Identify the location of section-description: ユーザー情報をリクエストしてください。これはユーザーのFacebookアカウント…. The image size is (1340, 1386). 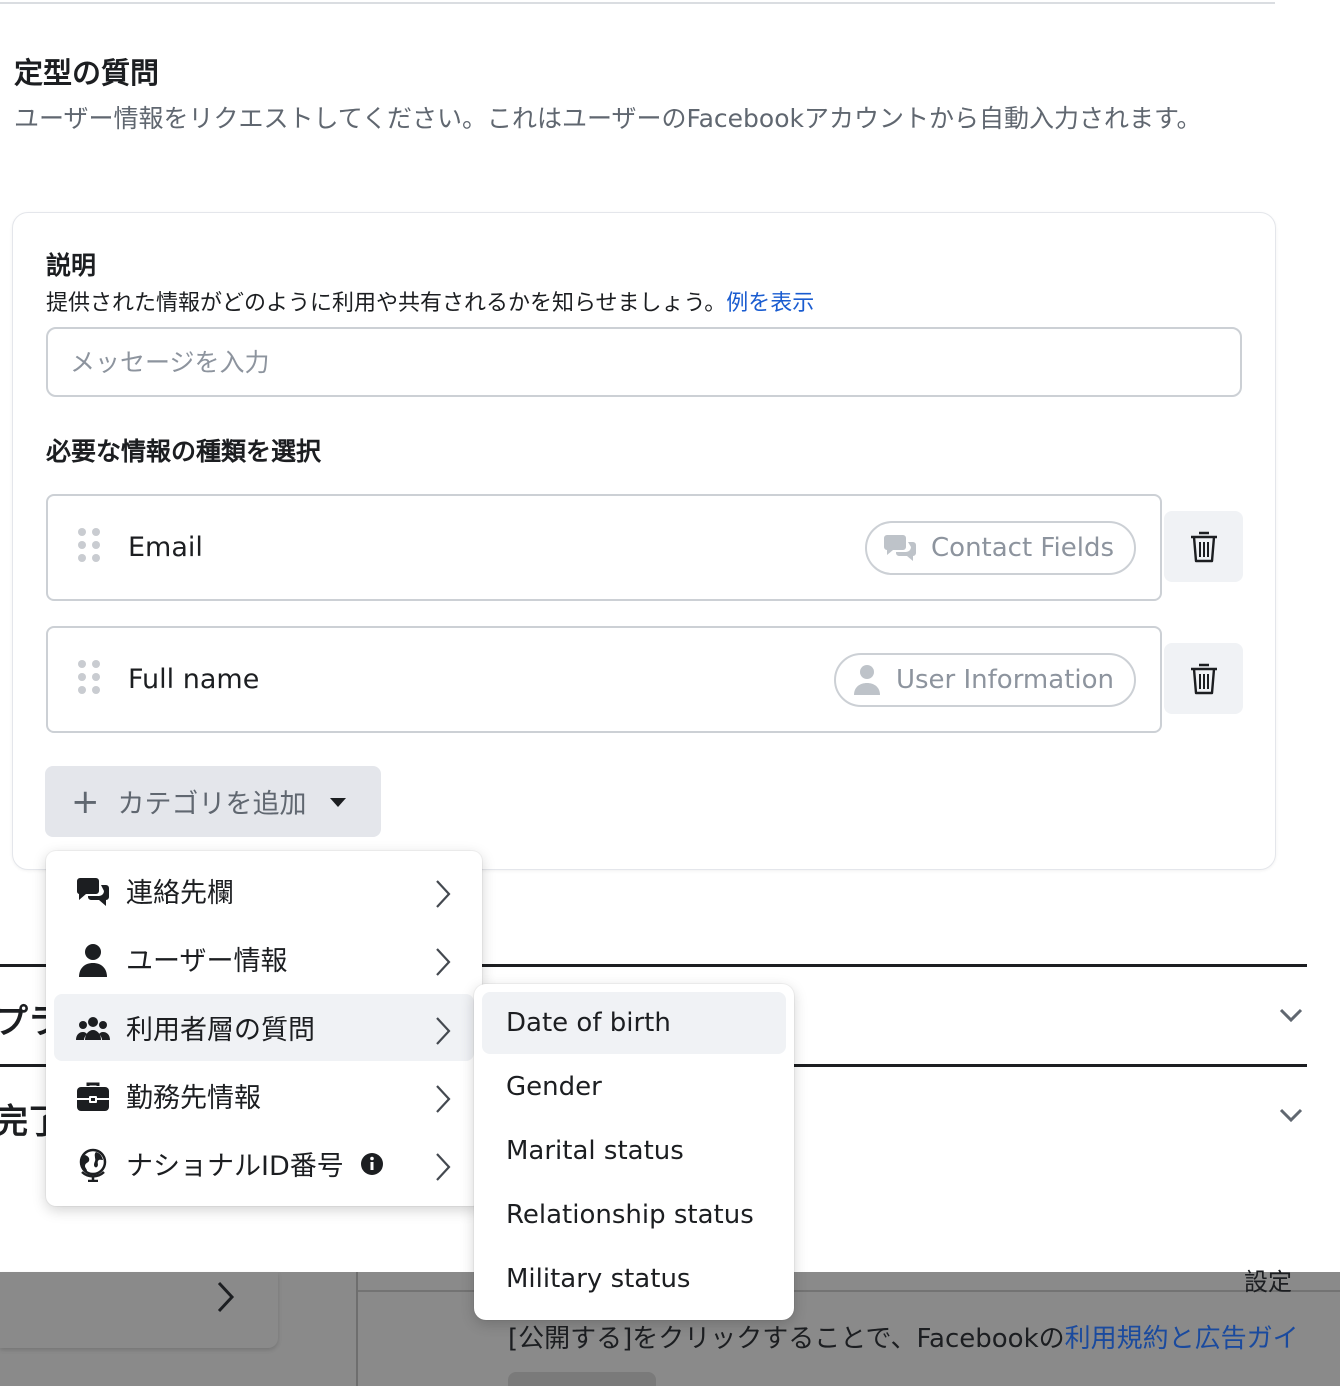
(608, 118).